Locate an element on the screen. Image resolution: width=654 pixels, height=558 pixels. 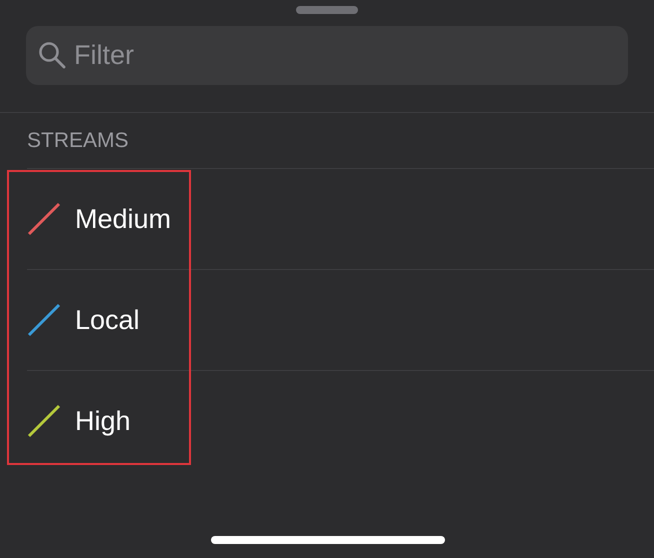
filter-field: Filter is located at coordinates (327, 55).